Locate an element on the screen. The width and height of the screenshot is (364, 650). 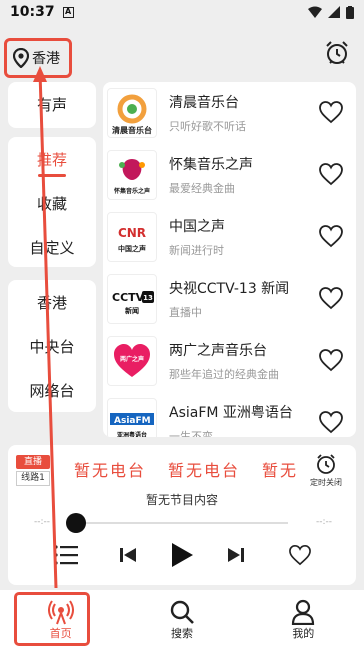
top-bar: 香港 is located at coordinates (182, 52).